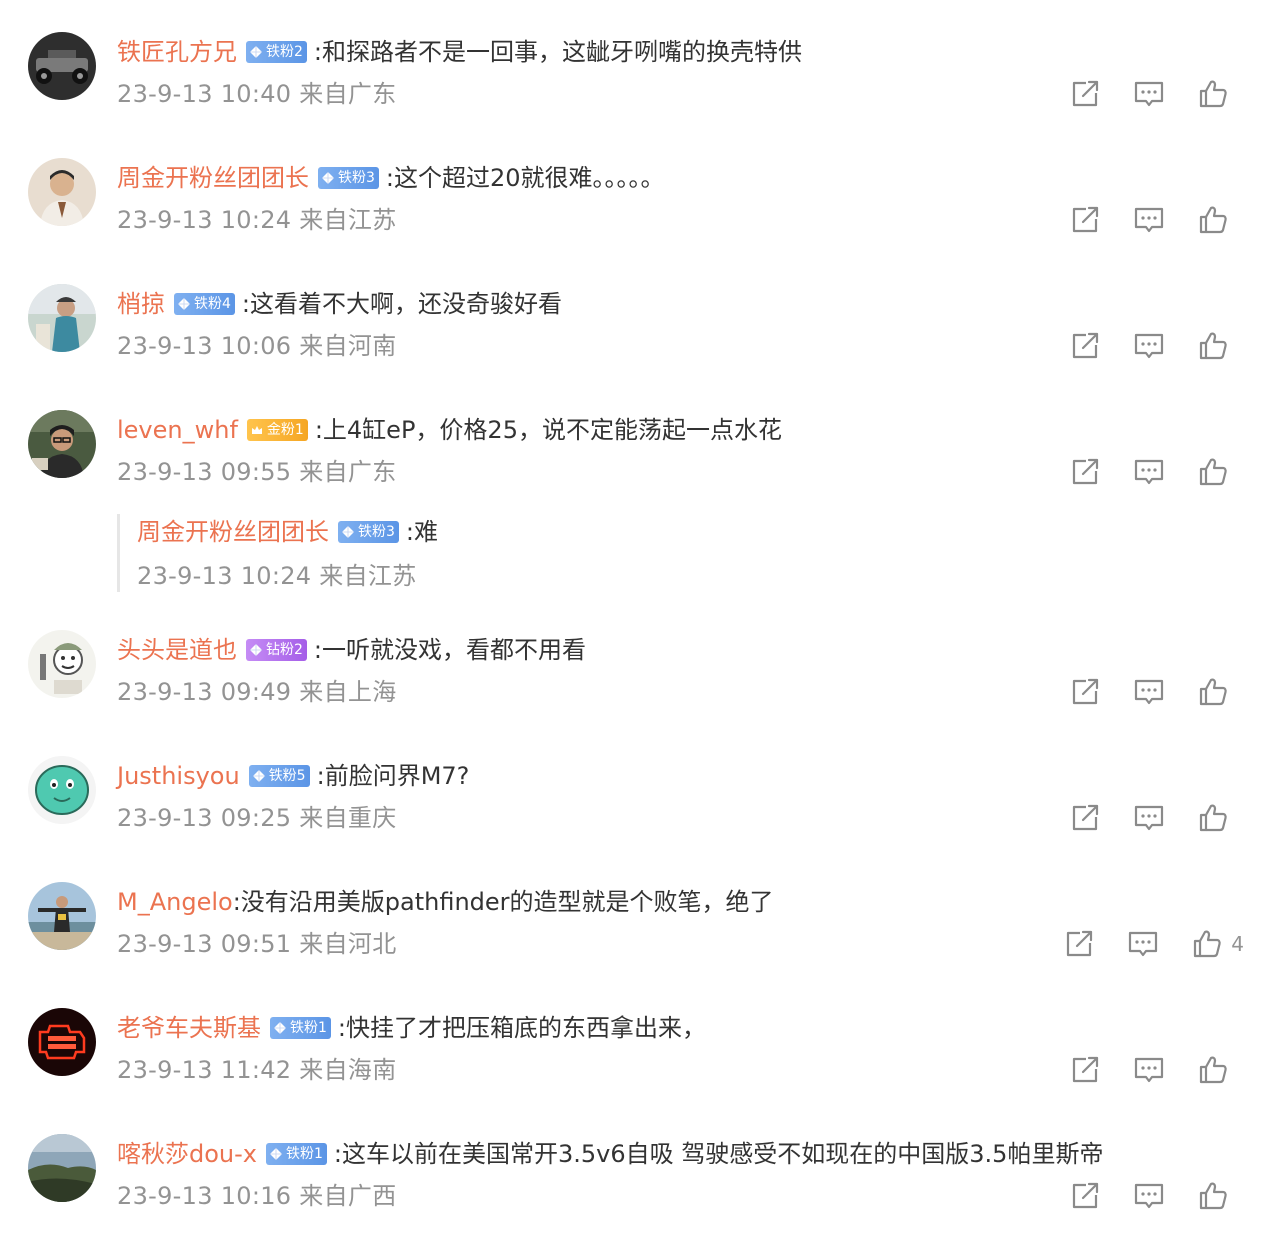 This screenshot has width=1269, height=1244. Describe the element at coordinates (276, 650) in the screenshot. I see `fan-badge: 钻粉2` at that location.